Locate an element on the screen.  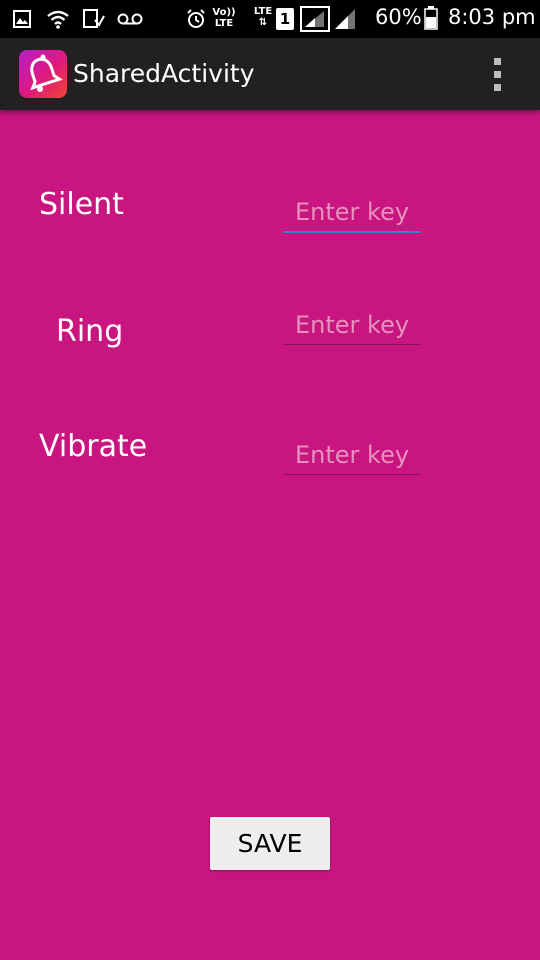
wifi-icon is located at coordinates (58, 19).